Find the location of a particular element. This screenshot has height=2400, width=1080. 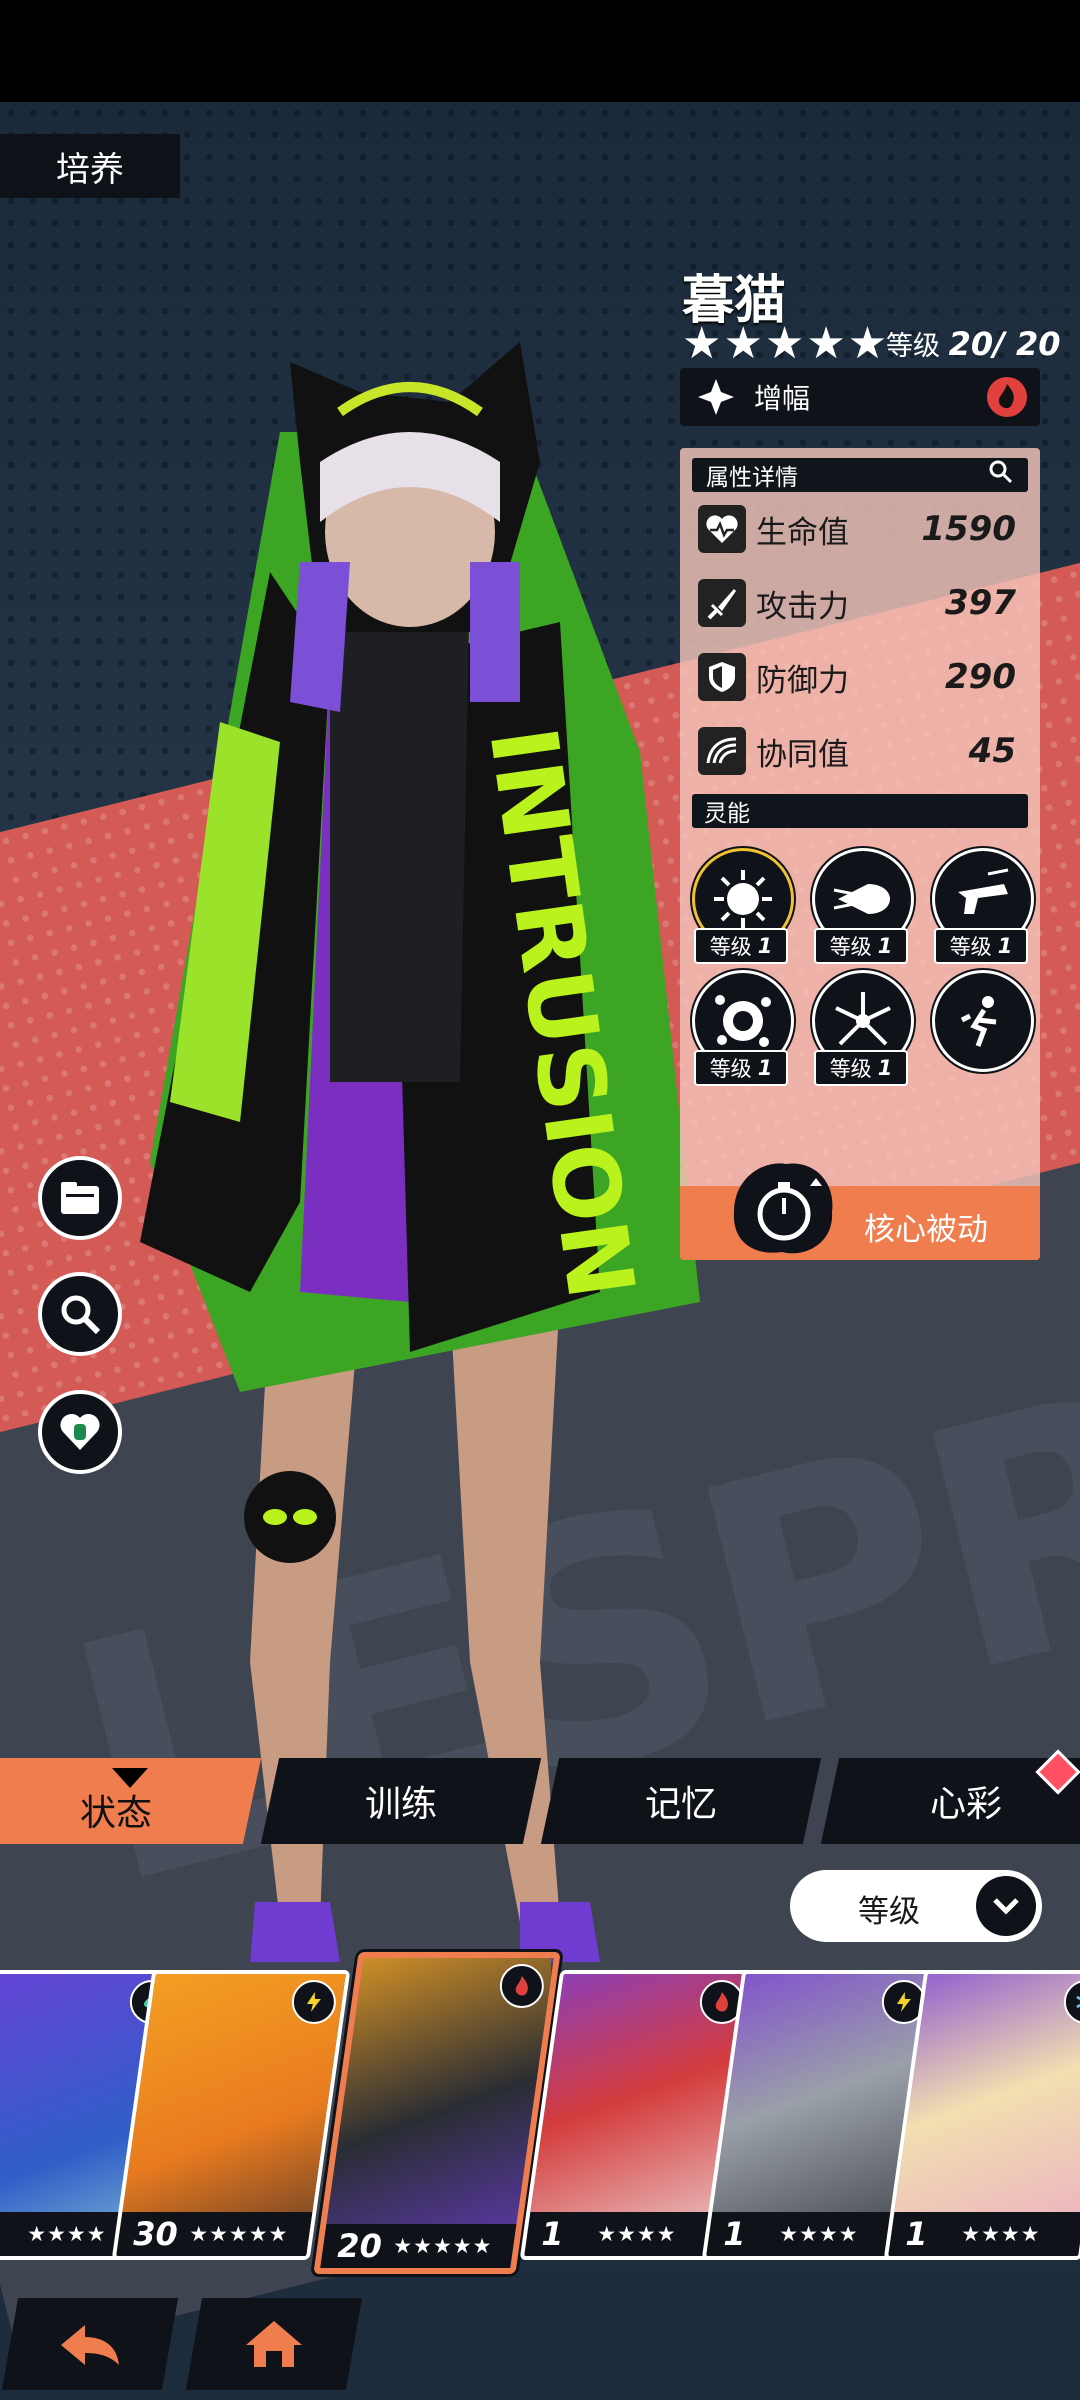

skills-header: 灵能 is located at coordinates (860, 811).